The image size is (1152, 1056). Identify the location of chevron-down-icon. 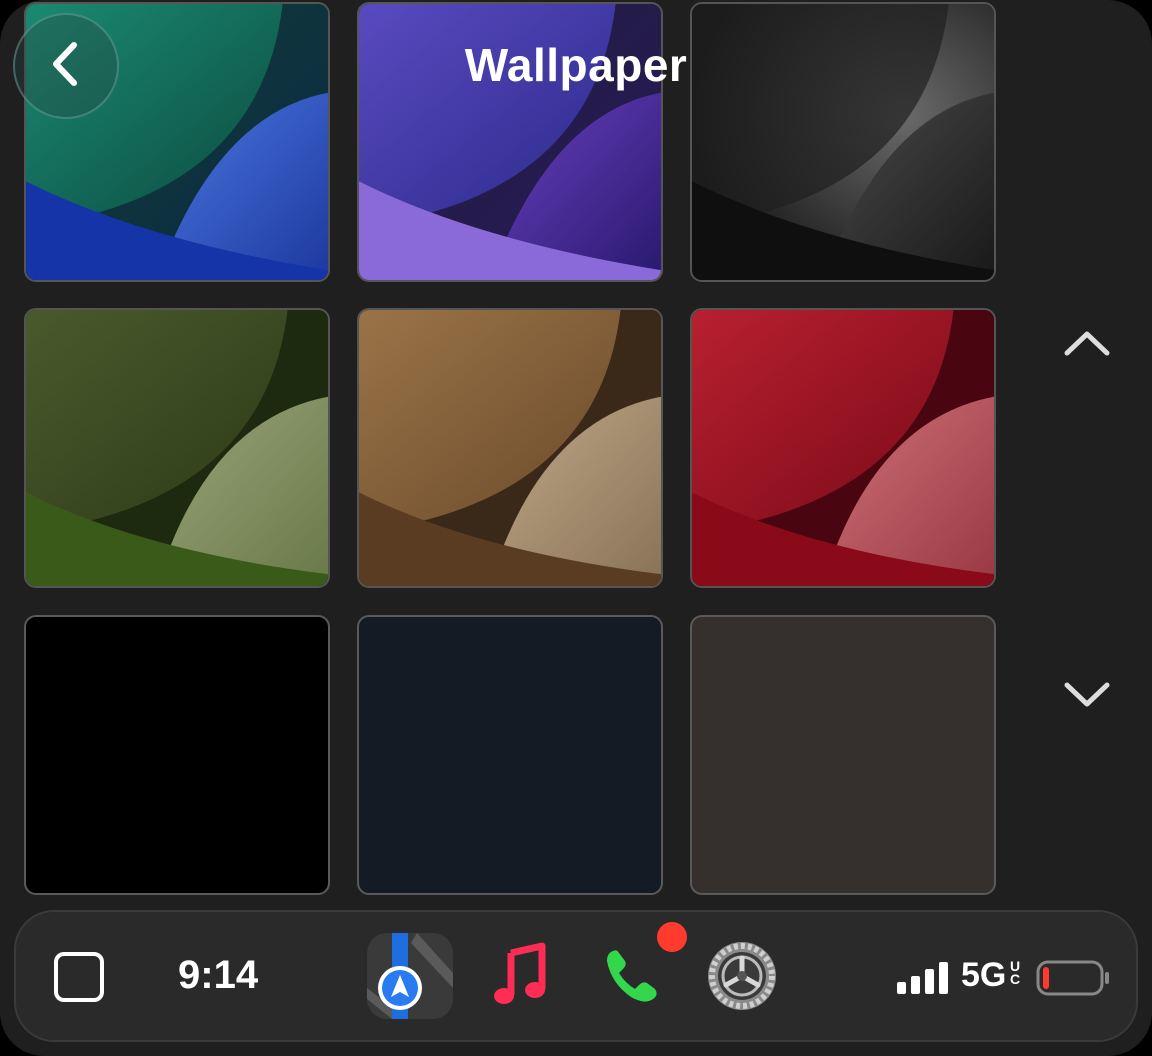
(1087, 696).